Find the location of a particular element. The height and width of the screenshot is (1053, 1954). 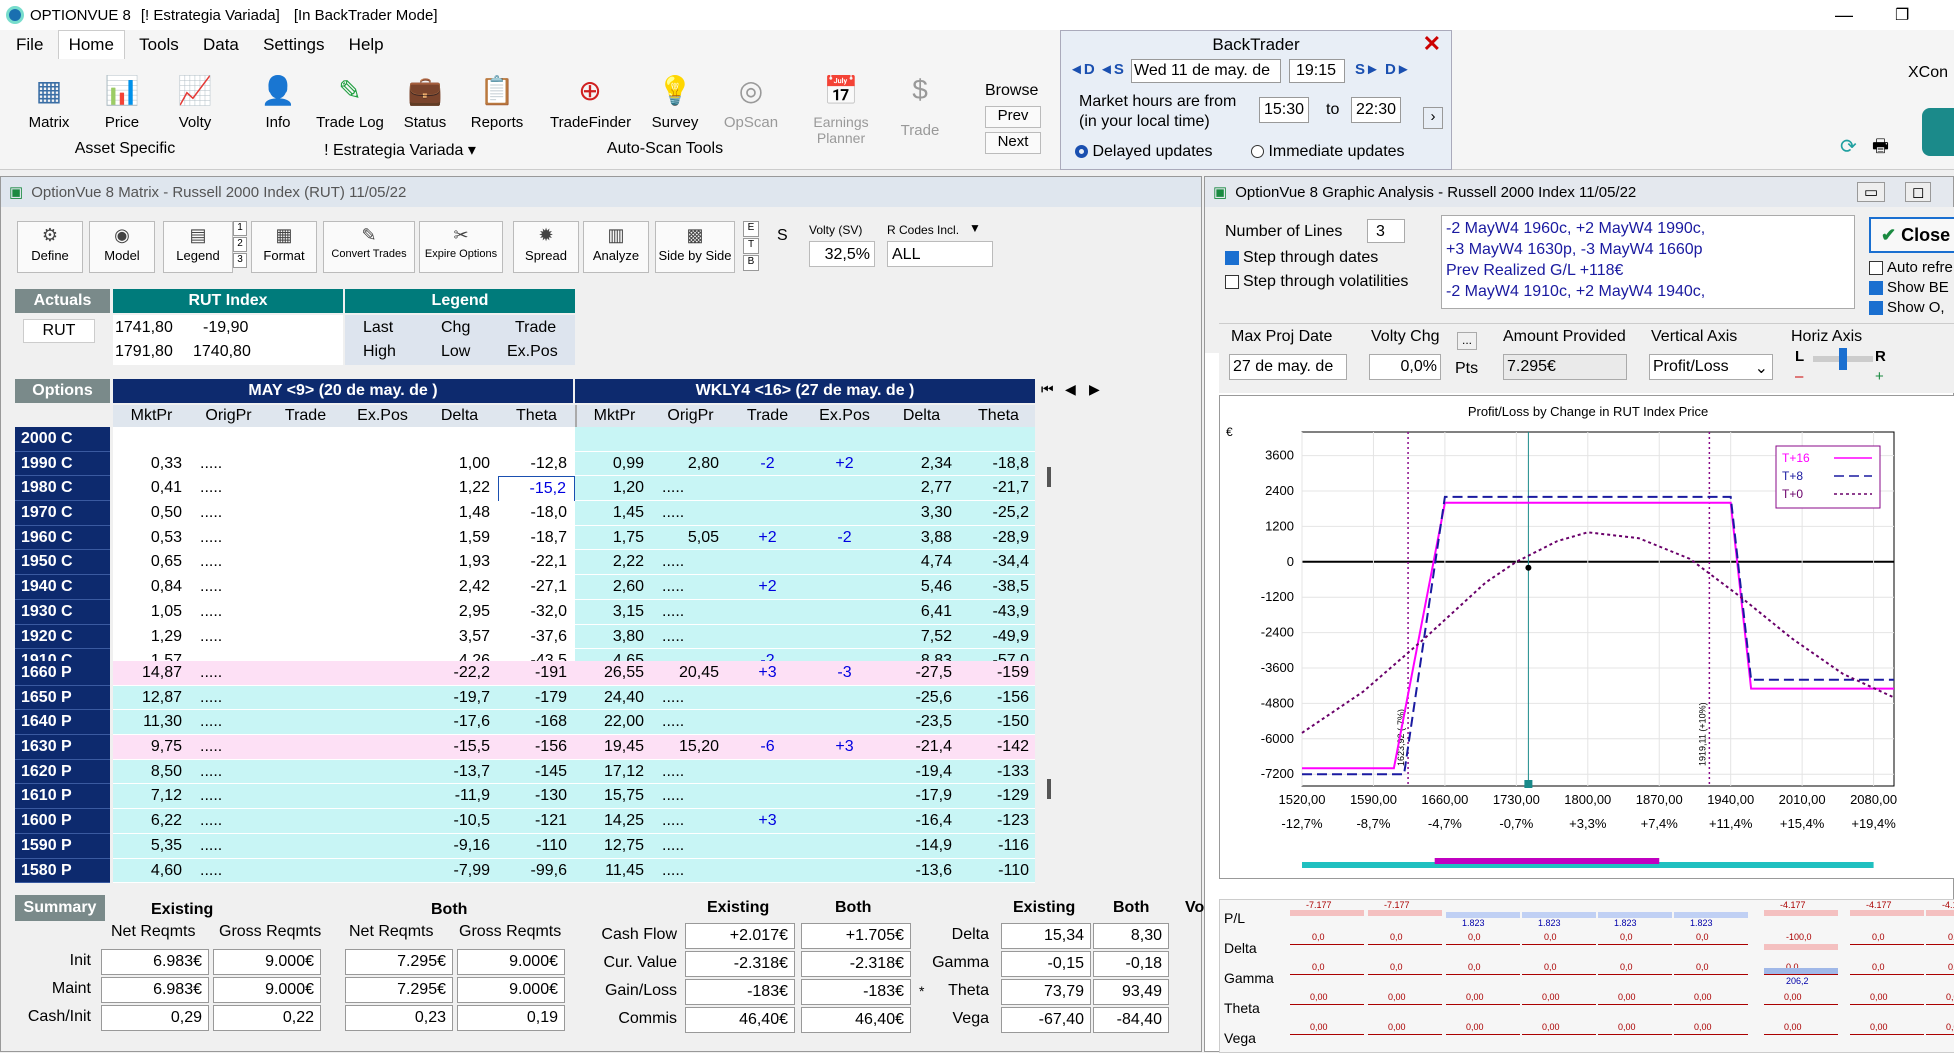

table-cell: -22,1 is located at coordinates (536, 562).